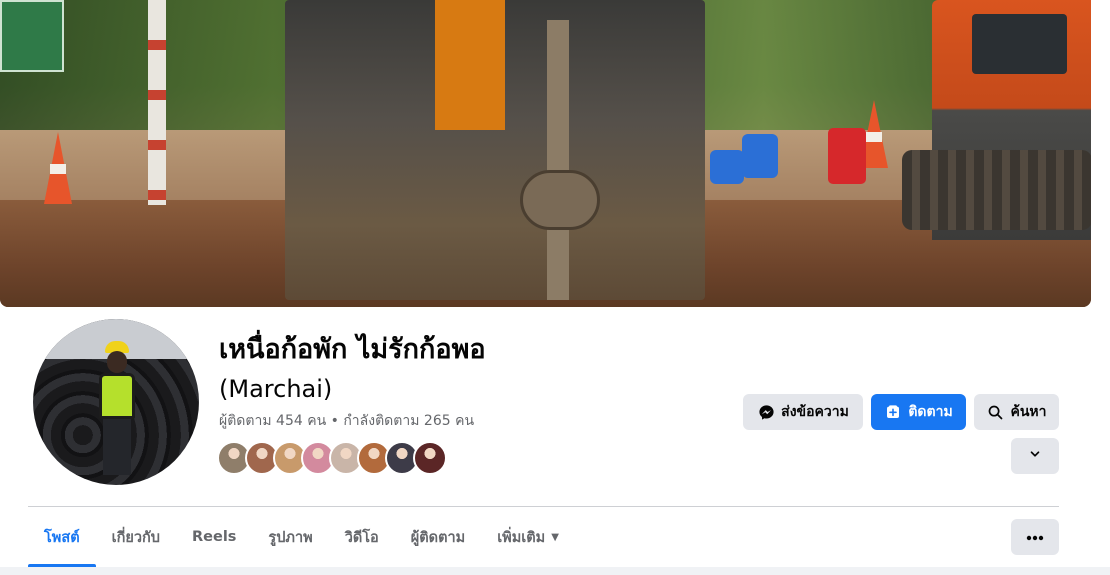  Describe the element at coordinates (32, 36) in the screenshot. I see `cover-sign` at that location.